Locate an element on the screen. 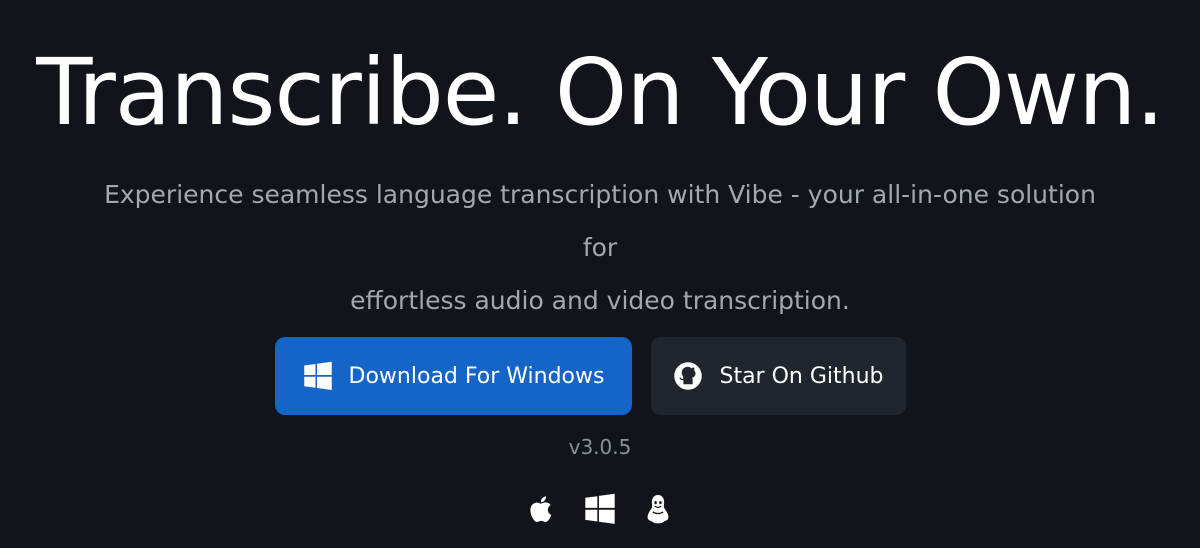  platform-icons is located at coordinates (600, 509).